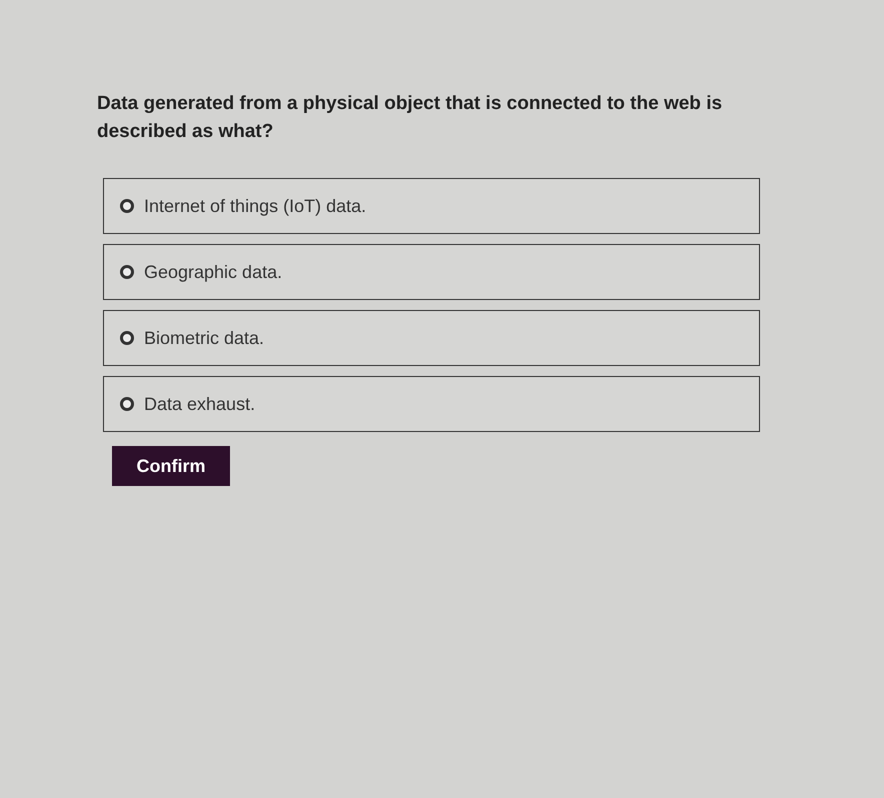 The height and width of the screenshot is (798, 884). What do you see at coordinates (431, 272) in the screenshot?
I see `answer-option: Geographic data.` at bounding box center [431, 272].